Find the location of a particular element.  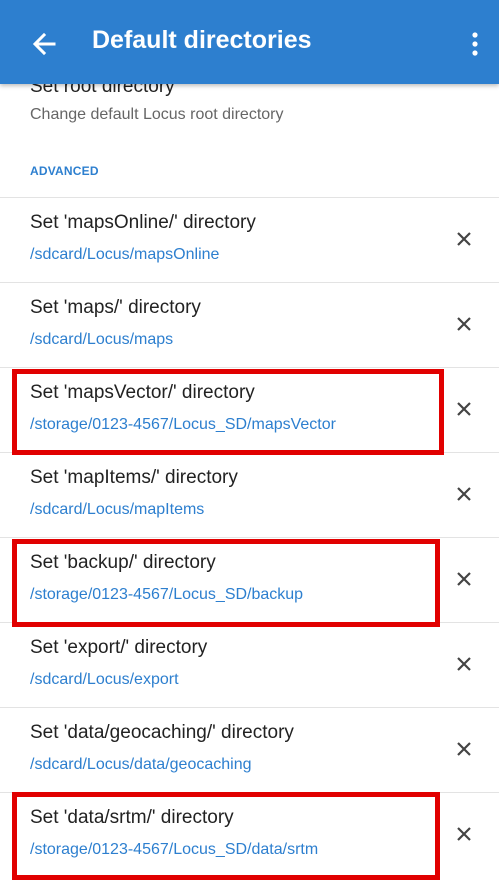

app-bar: Default directories is located at coordinates (249, 42).